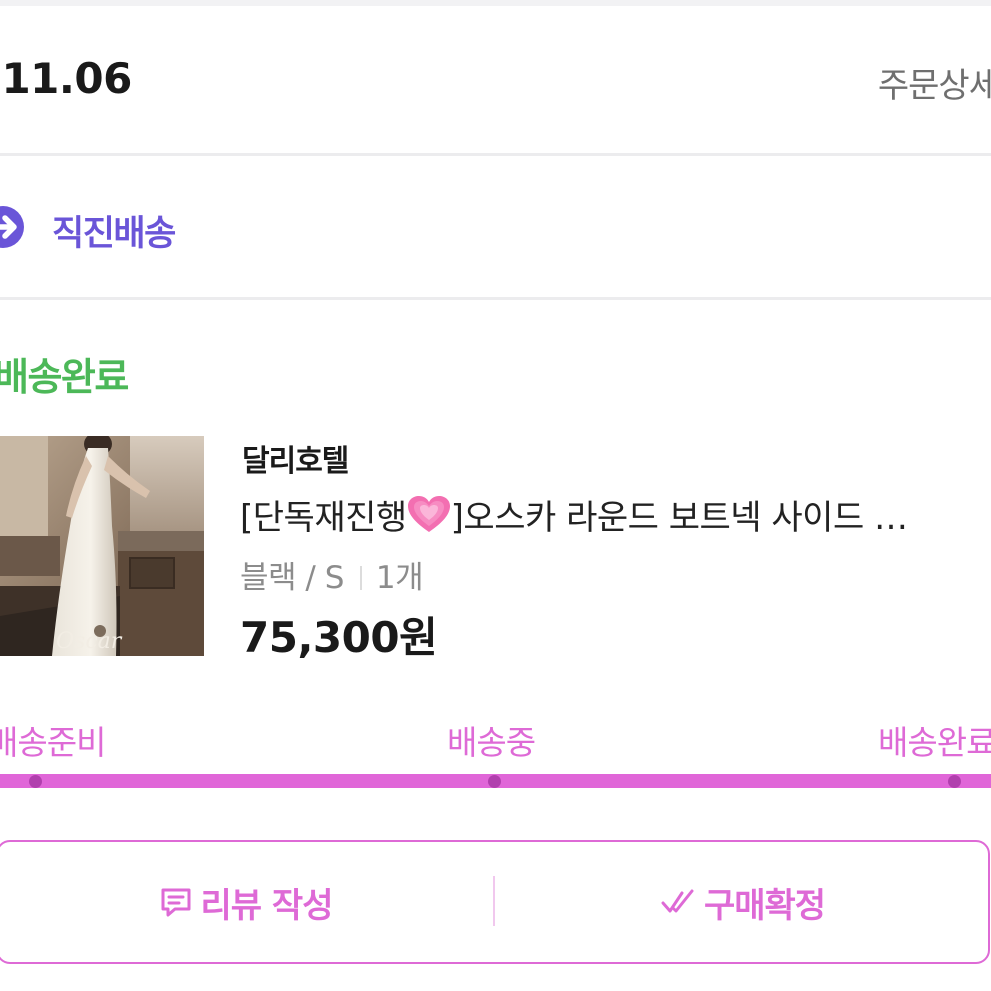 The height and width of the screenshot is (991, 991). I want to click on thumbnail-caption: Oscar, so click(89, 641).